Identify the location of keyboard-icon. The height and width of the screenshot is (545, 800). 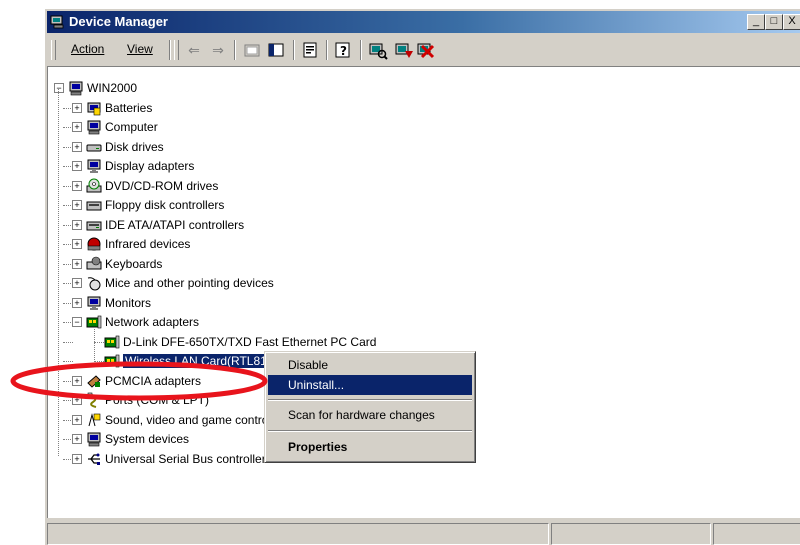
(94, 262).